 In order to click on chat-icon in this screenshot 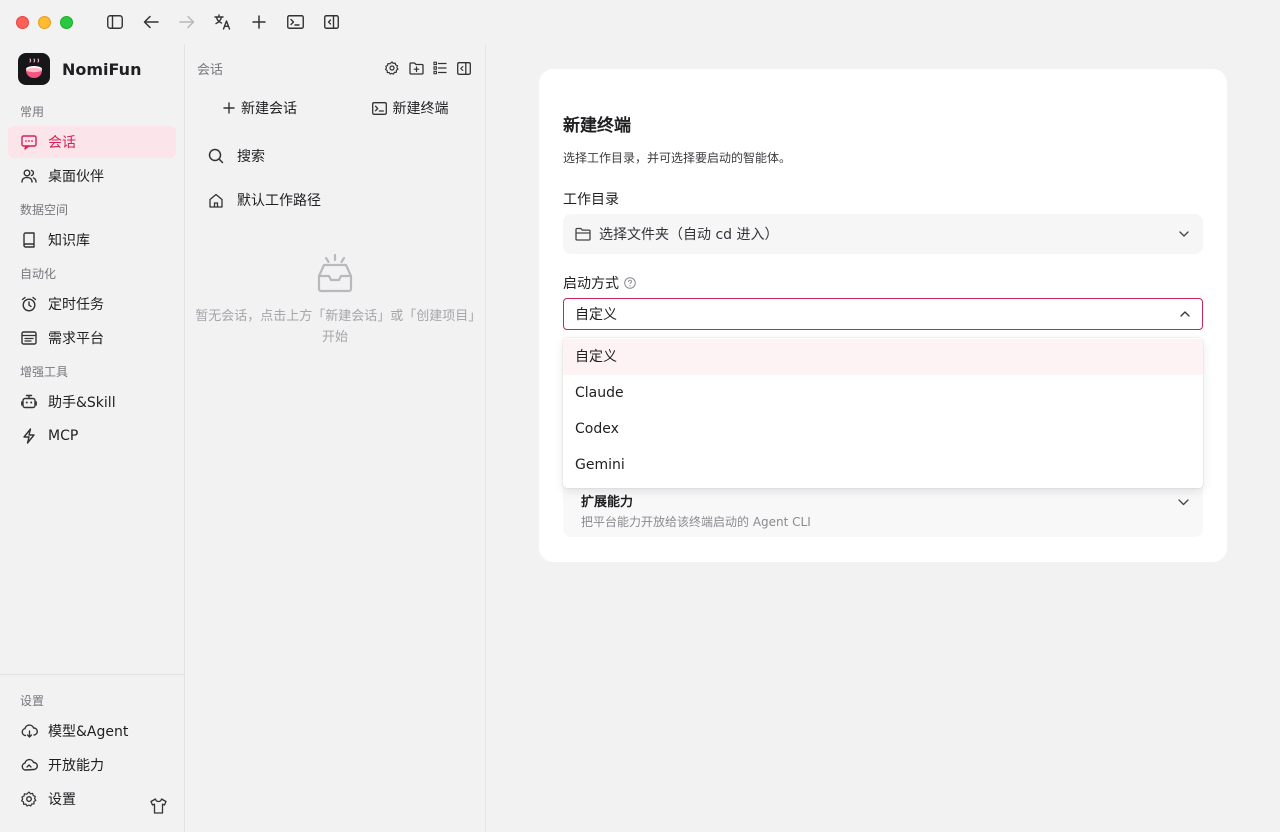, I will do `click(29, 142)`.